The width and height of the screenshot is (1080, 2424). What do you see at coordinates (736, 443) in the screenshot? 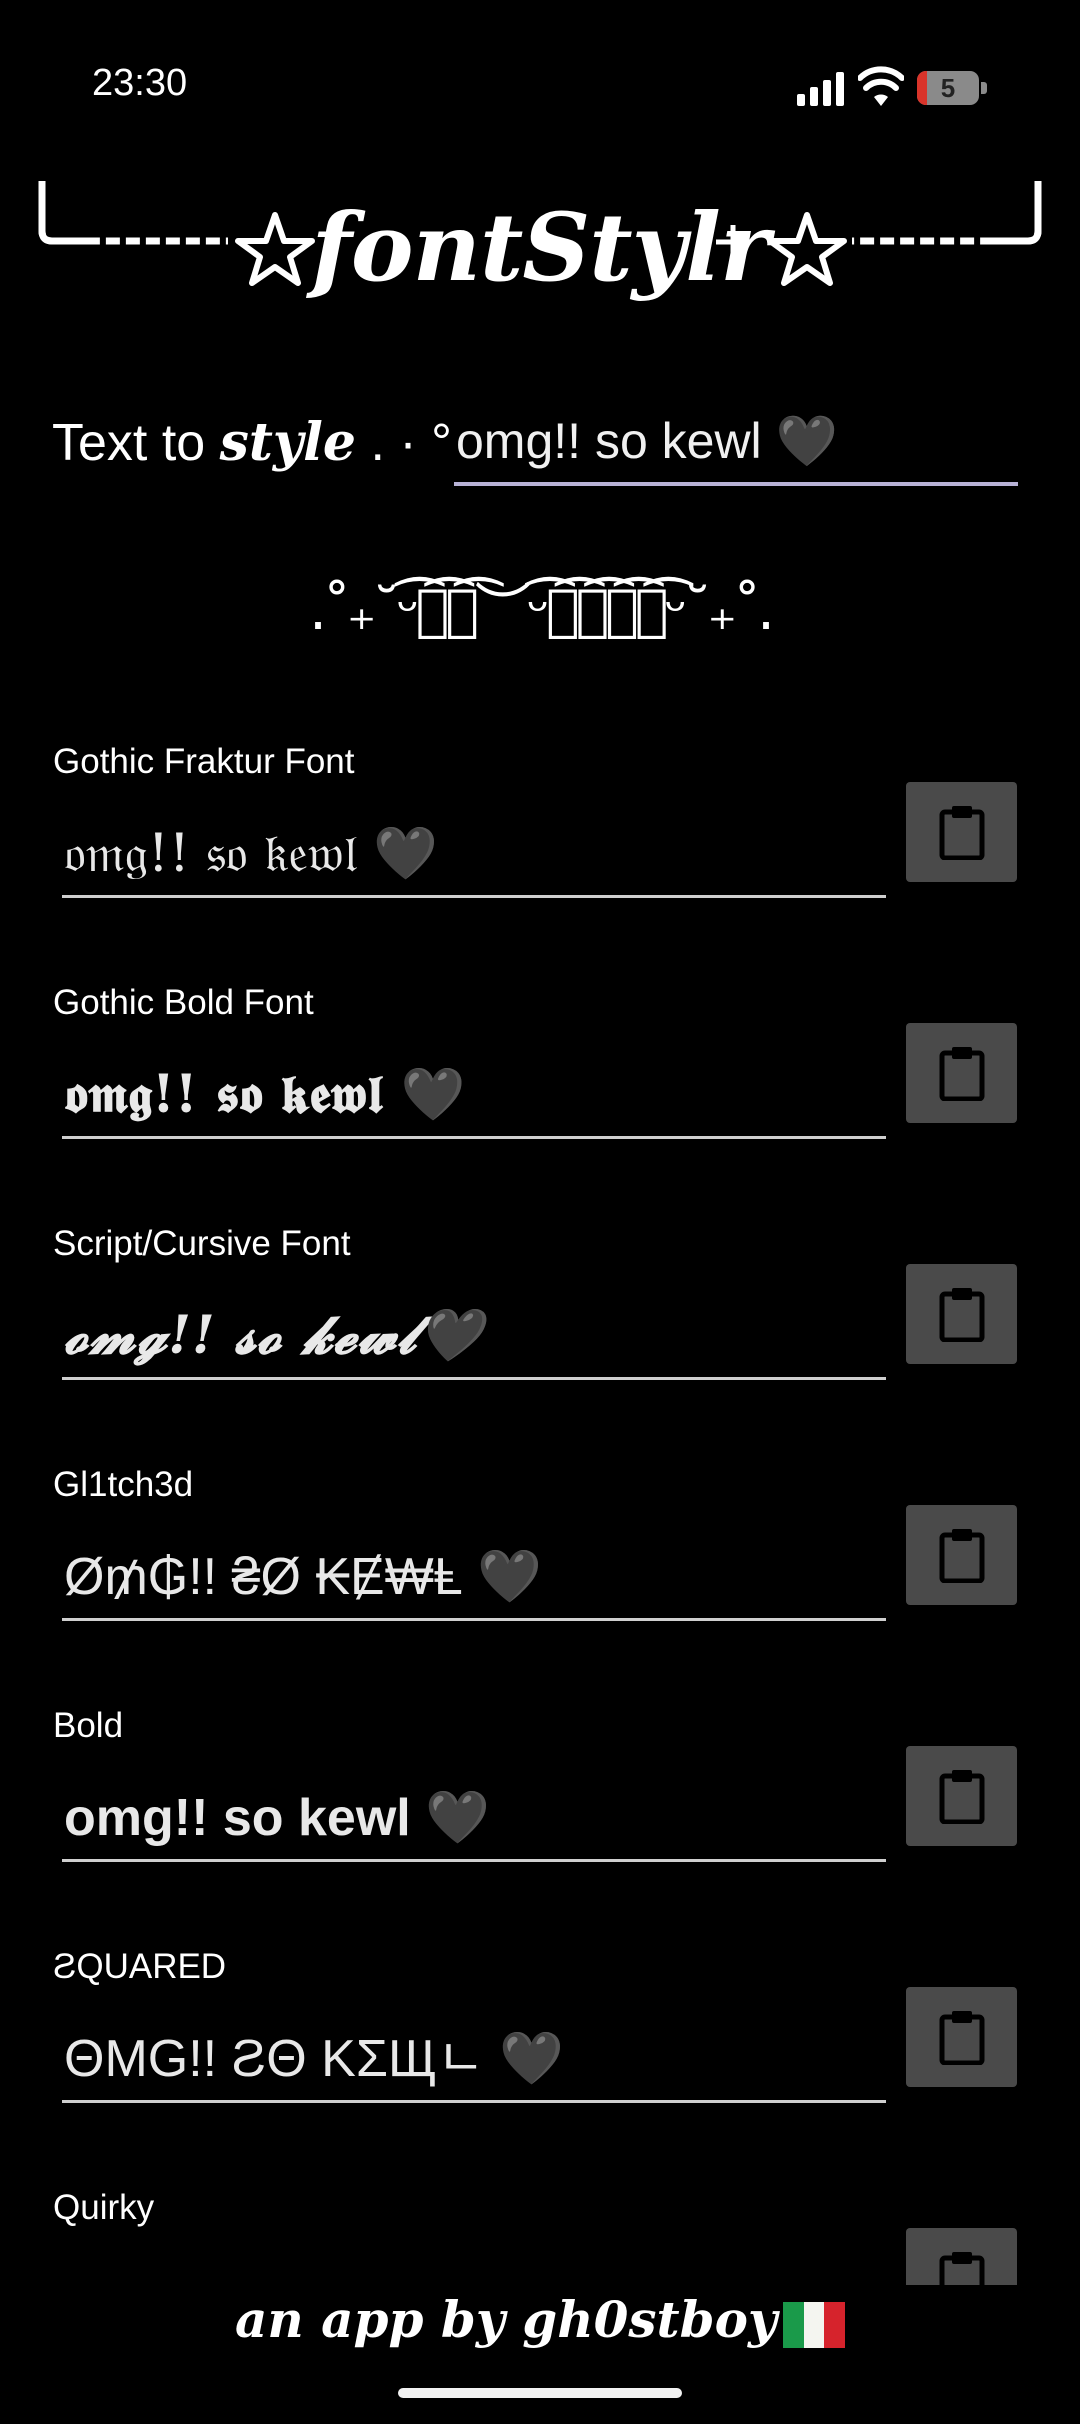
I see `text-to-style-input` at bounding box center [736, 443].